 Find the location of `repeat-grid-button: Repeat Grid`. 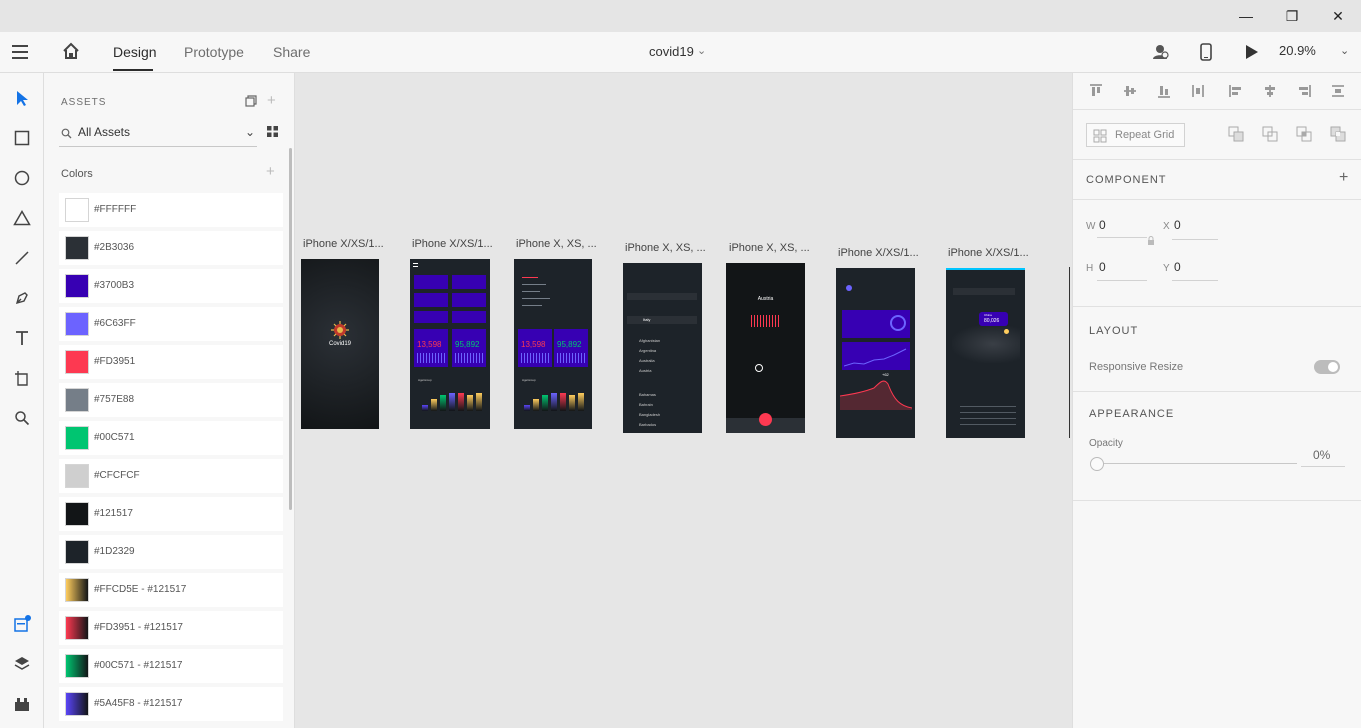

repeat-grid-button: Repeat Grid is located at coordinates (1135, 135).